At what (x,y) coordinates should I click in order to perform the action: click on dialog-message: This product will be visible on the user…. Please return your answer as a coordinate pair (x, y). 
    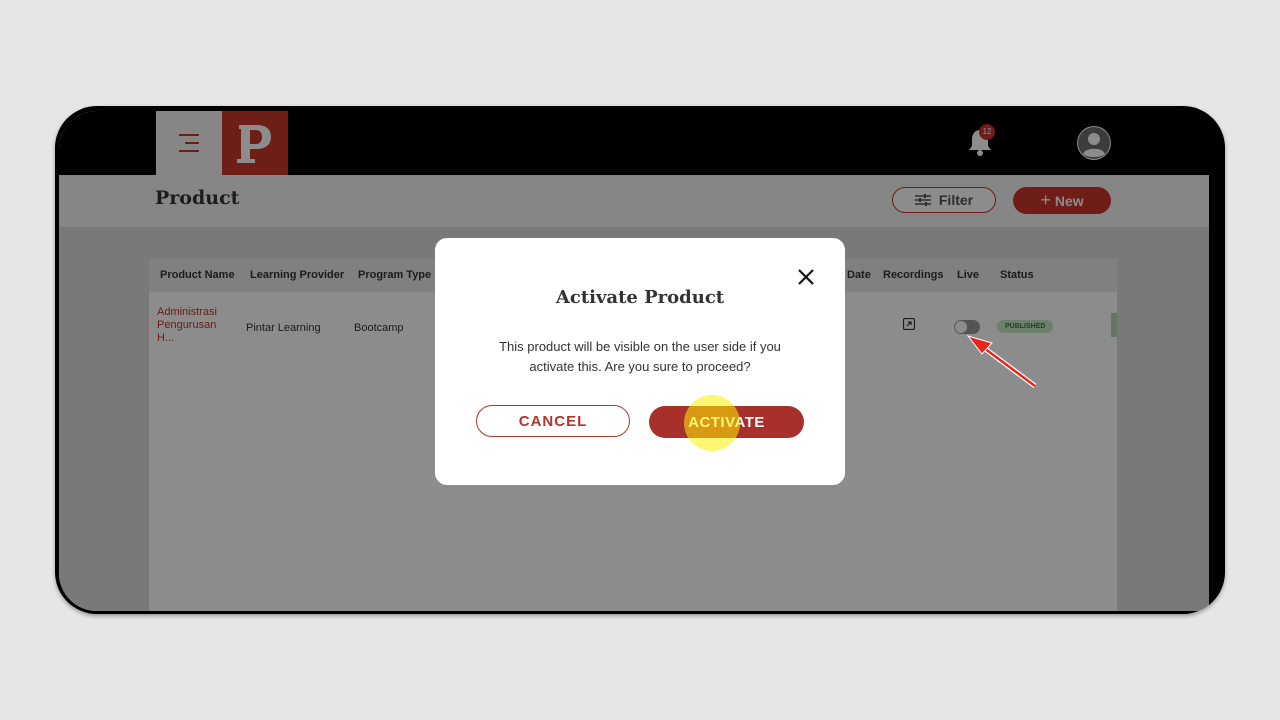
    Looking at the image, I should click on (640, 356).